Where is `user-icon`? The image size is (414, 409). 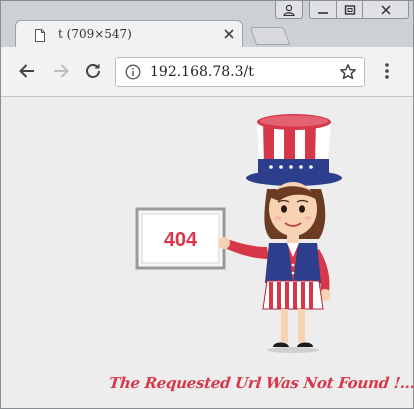 user-icon is located at coordinates (289, 10).